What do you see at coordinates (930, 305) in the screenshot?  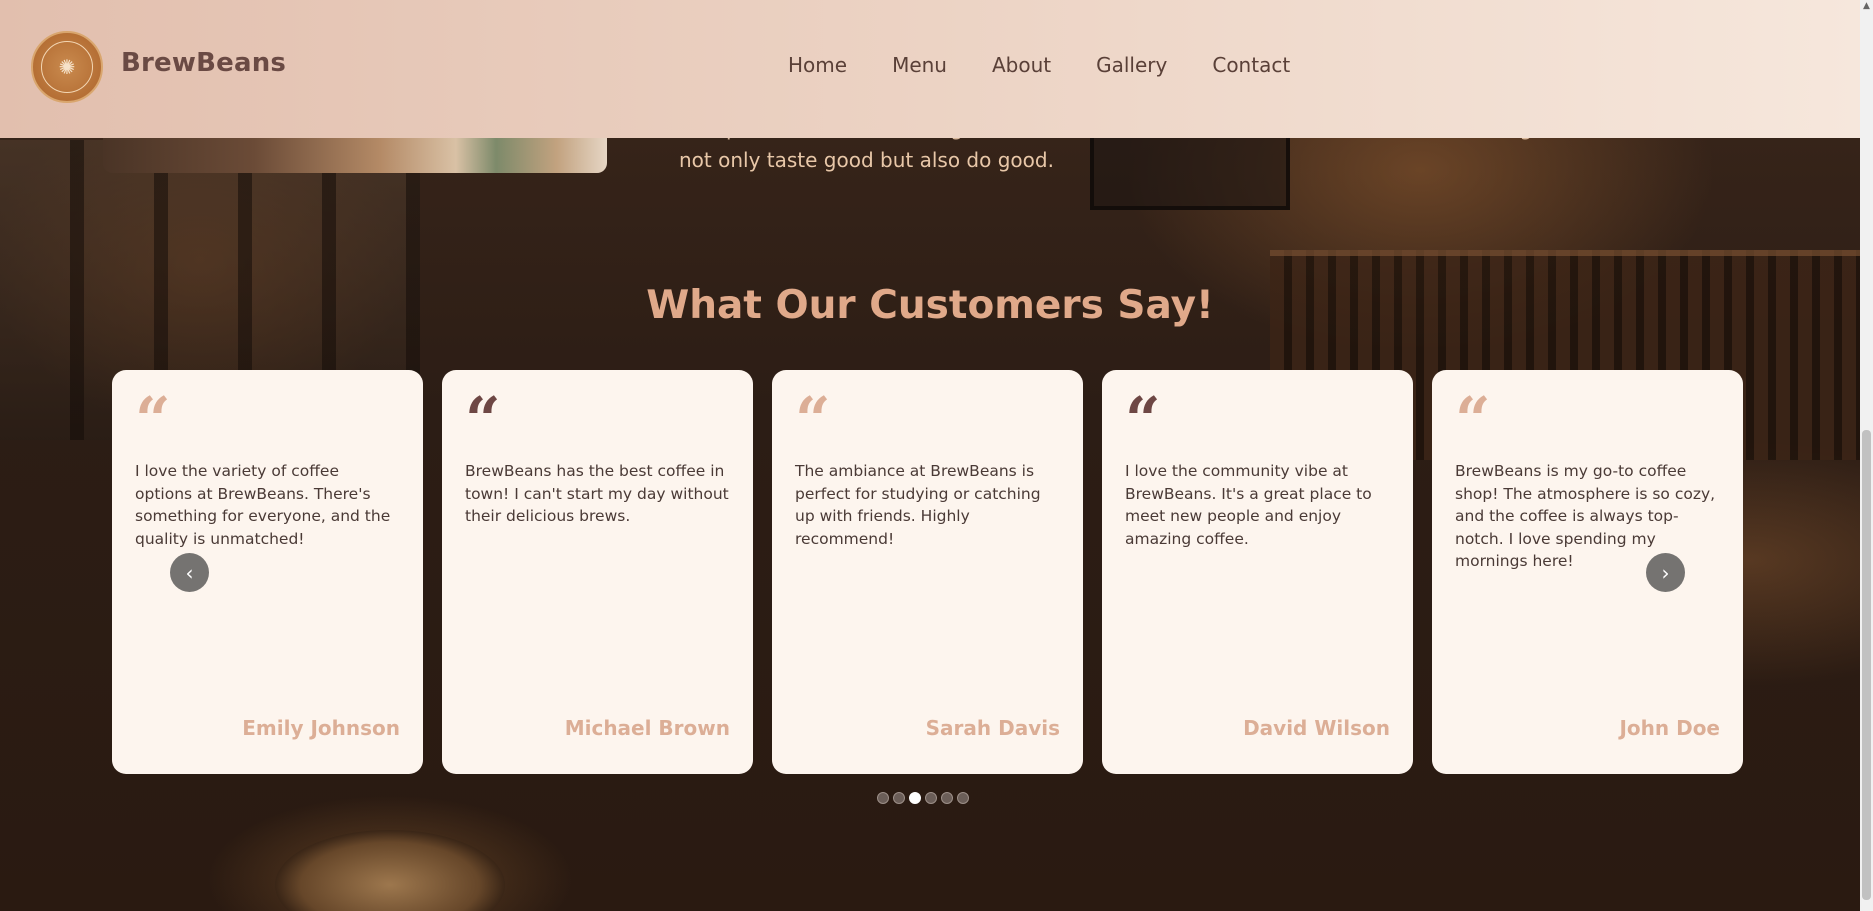 I see `testimonials-title: What Our Customers Say!` at bounding box center [930, 305].